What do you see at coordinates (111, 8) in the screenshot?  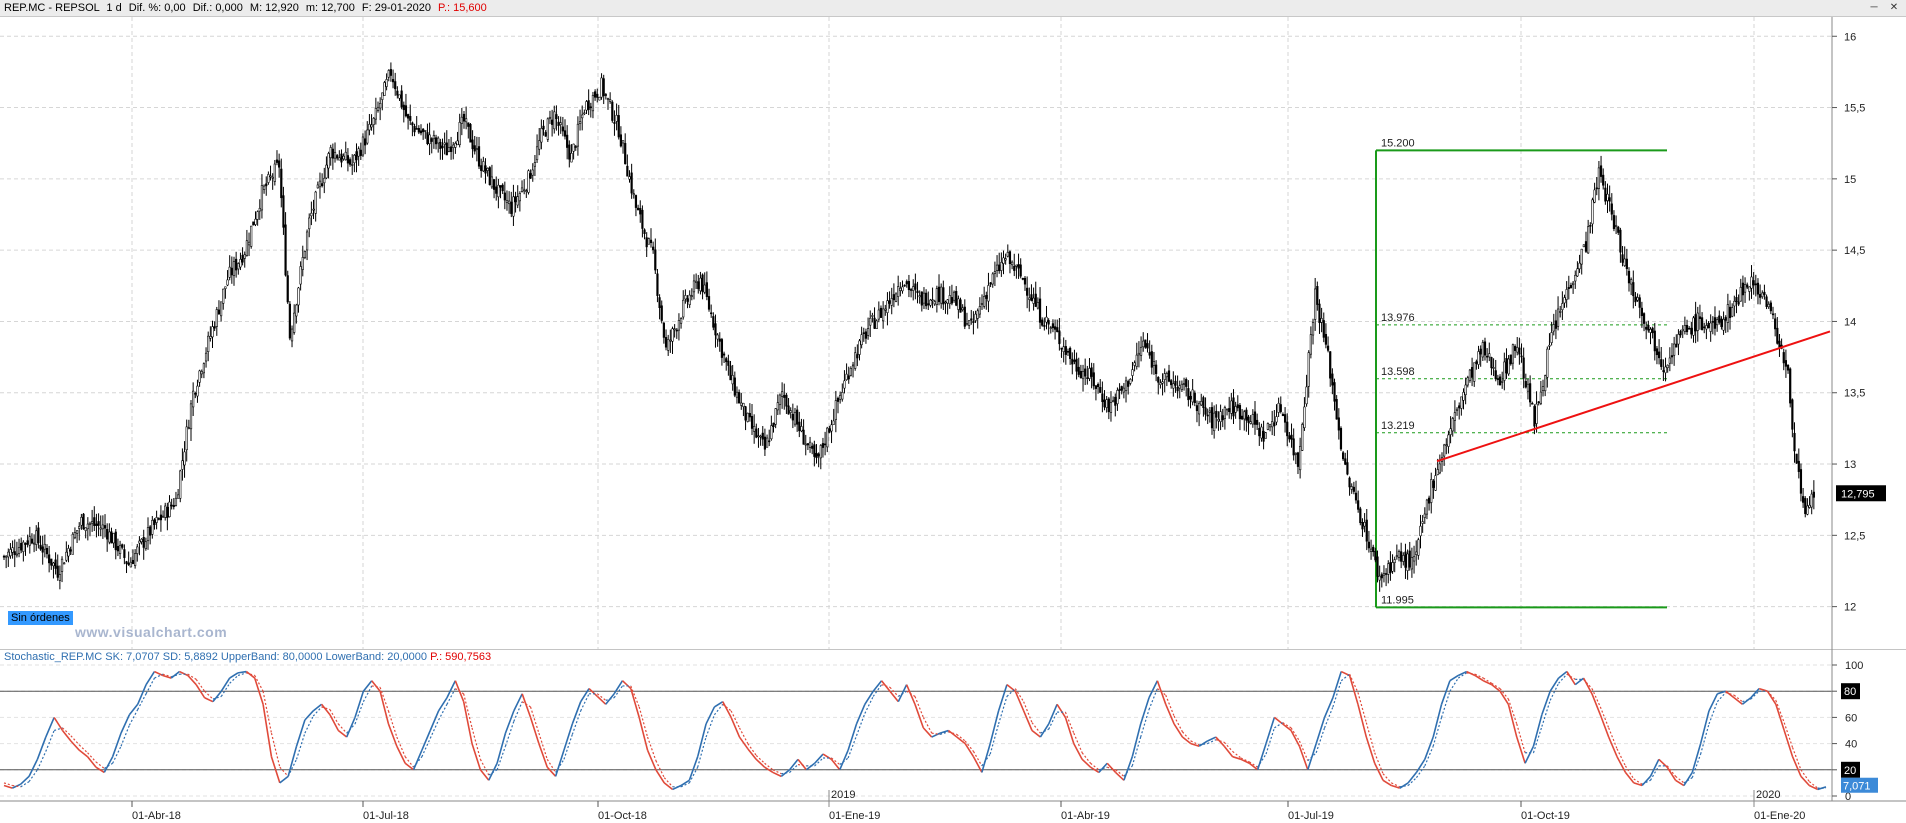 I see `timeframe-label: 1 d` at bounding box center [111, 8].